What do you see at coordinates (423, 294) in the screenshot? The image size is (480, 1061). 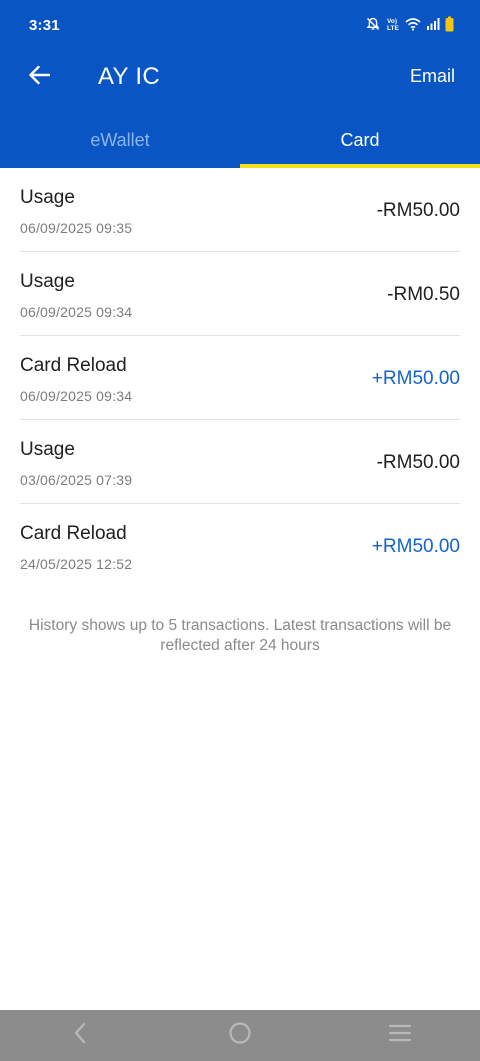 I see `transaction-amount: -RM0.50` at bounding box center [423, 294].